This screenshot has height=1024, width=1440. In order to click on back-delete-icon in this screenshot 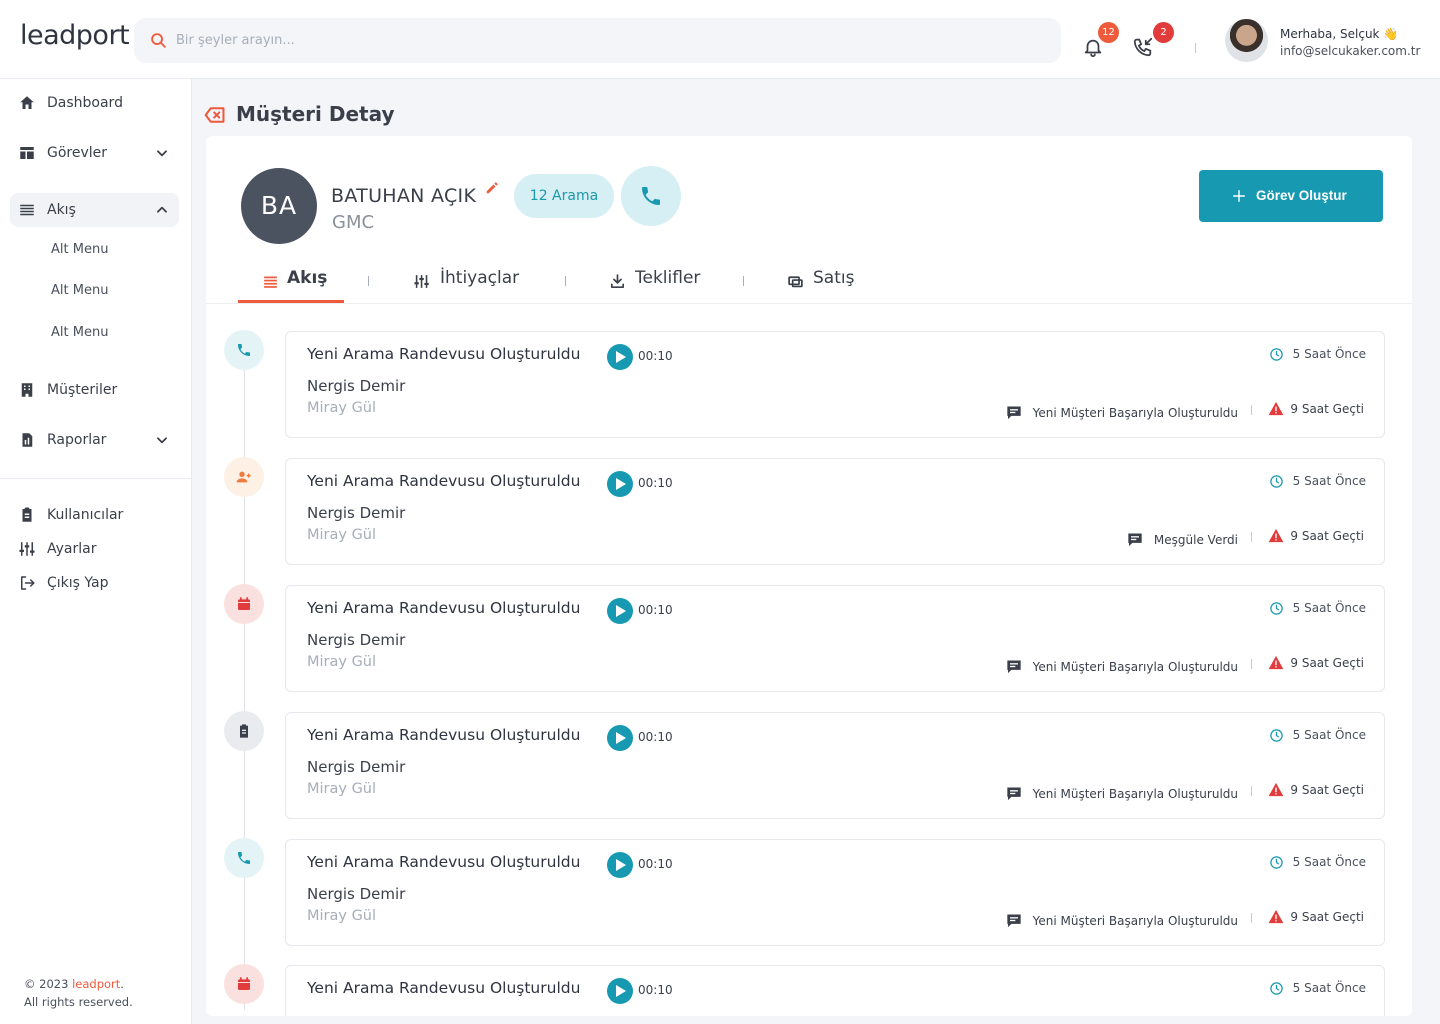, I will do `click(215, 115)`.